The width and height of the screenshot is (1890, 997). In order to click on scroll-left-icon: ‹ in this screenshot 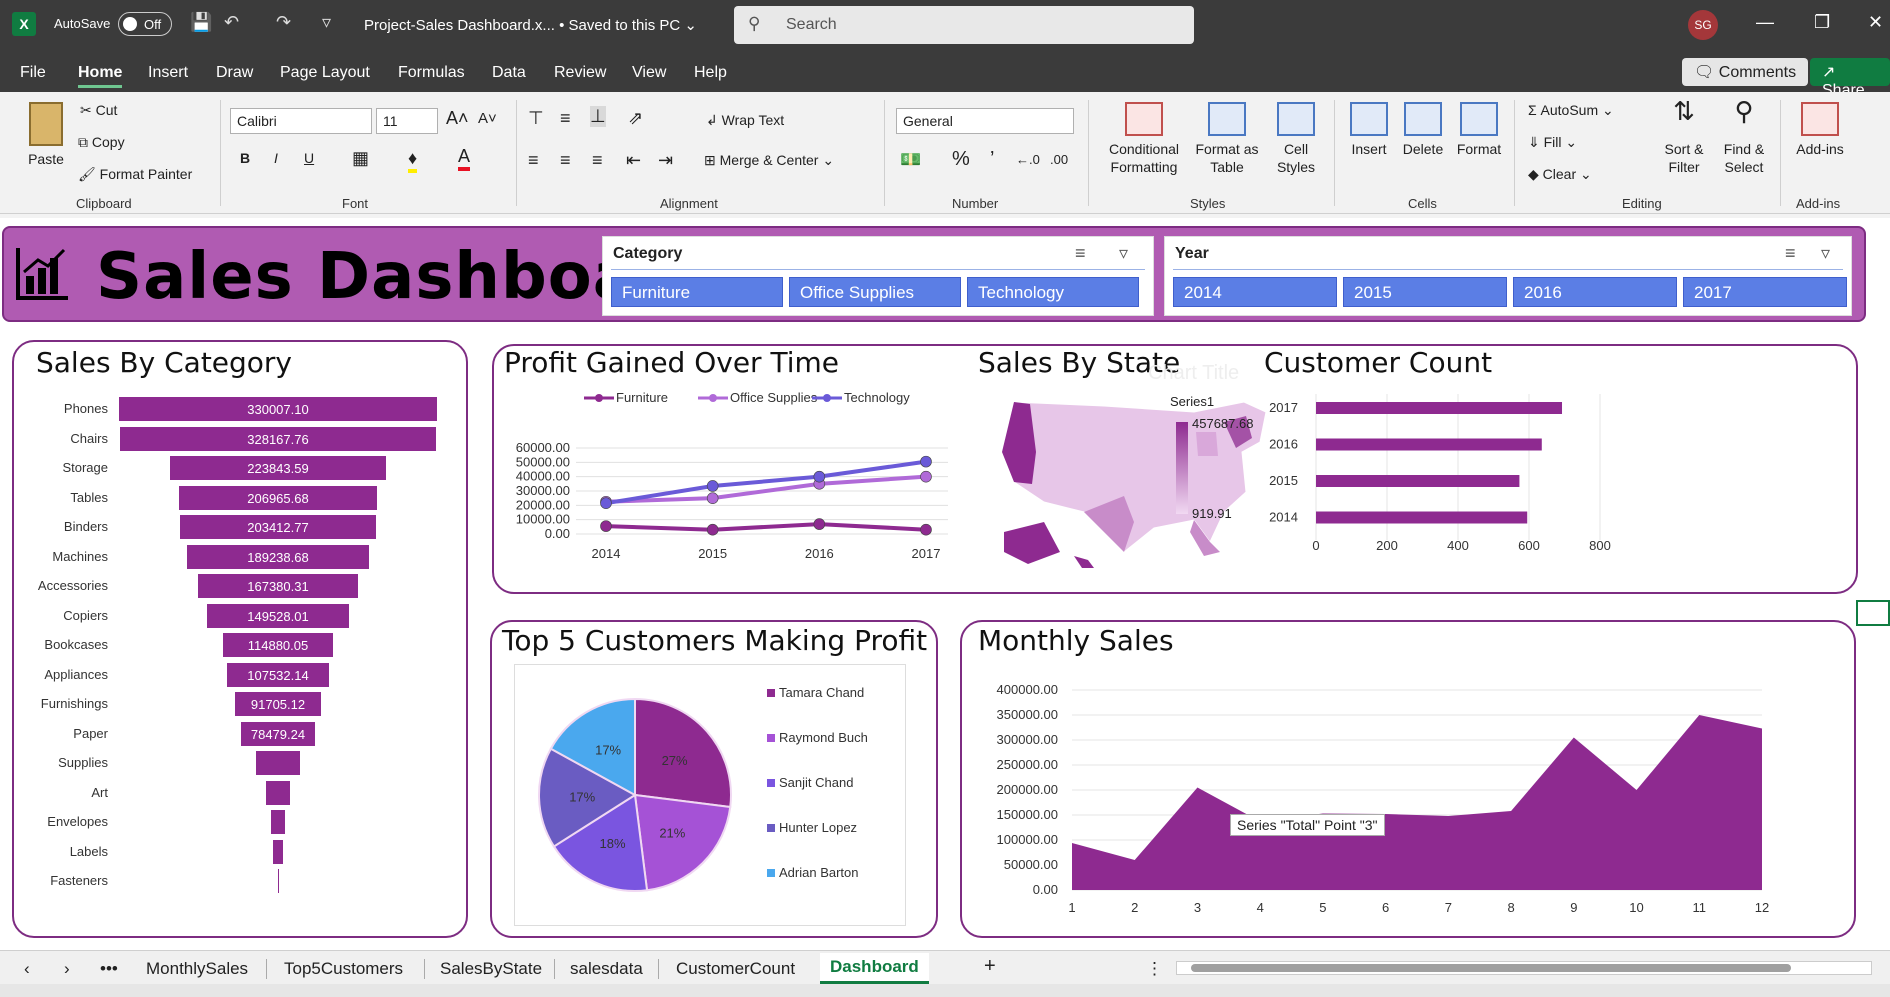, I will do `click(27, 969)`.